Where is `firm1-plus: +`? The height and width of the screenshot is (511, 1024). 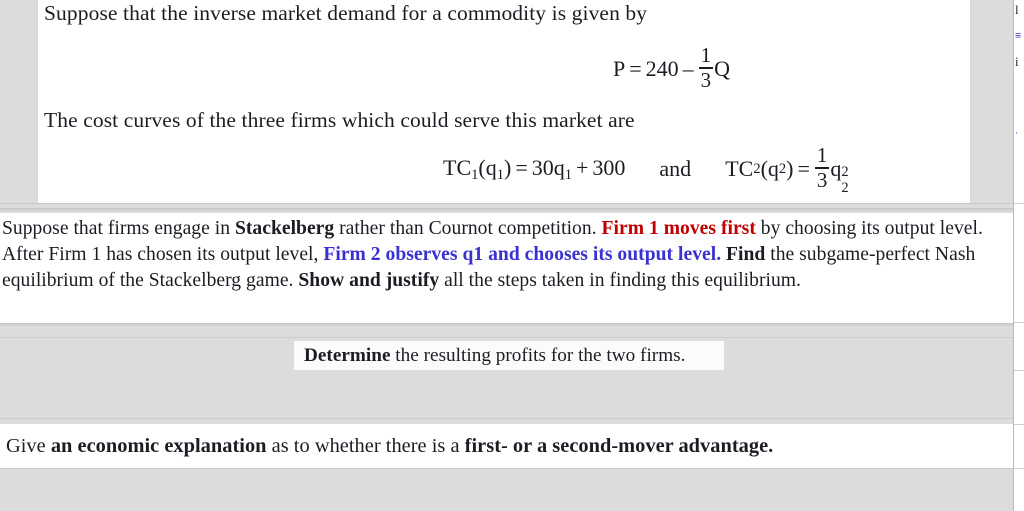 firm1-plus: + is located at coordinates (582, 167).